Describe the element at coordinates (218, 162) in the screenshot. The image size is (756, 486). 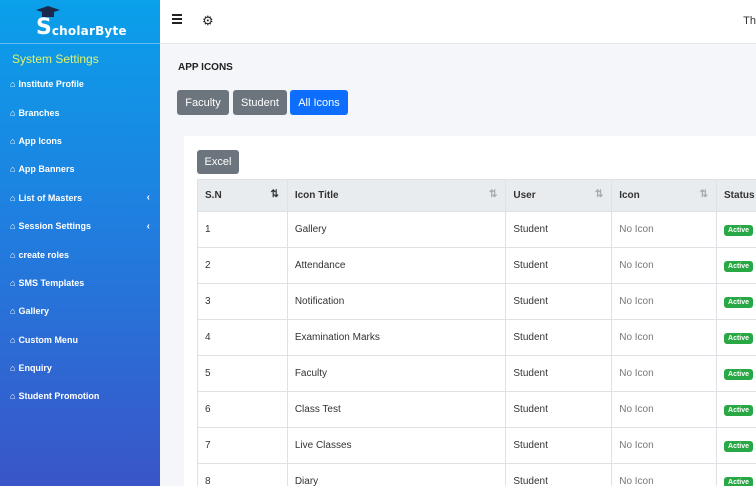
I see `excel-export-button: Excel` at that location.